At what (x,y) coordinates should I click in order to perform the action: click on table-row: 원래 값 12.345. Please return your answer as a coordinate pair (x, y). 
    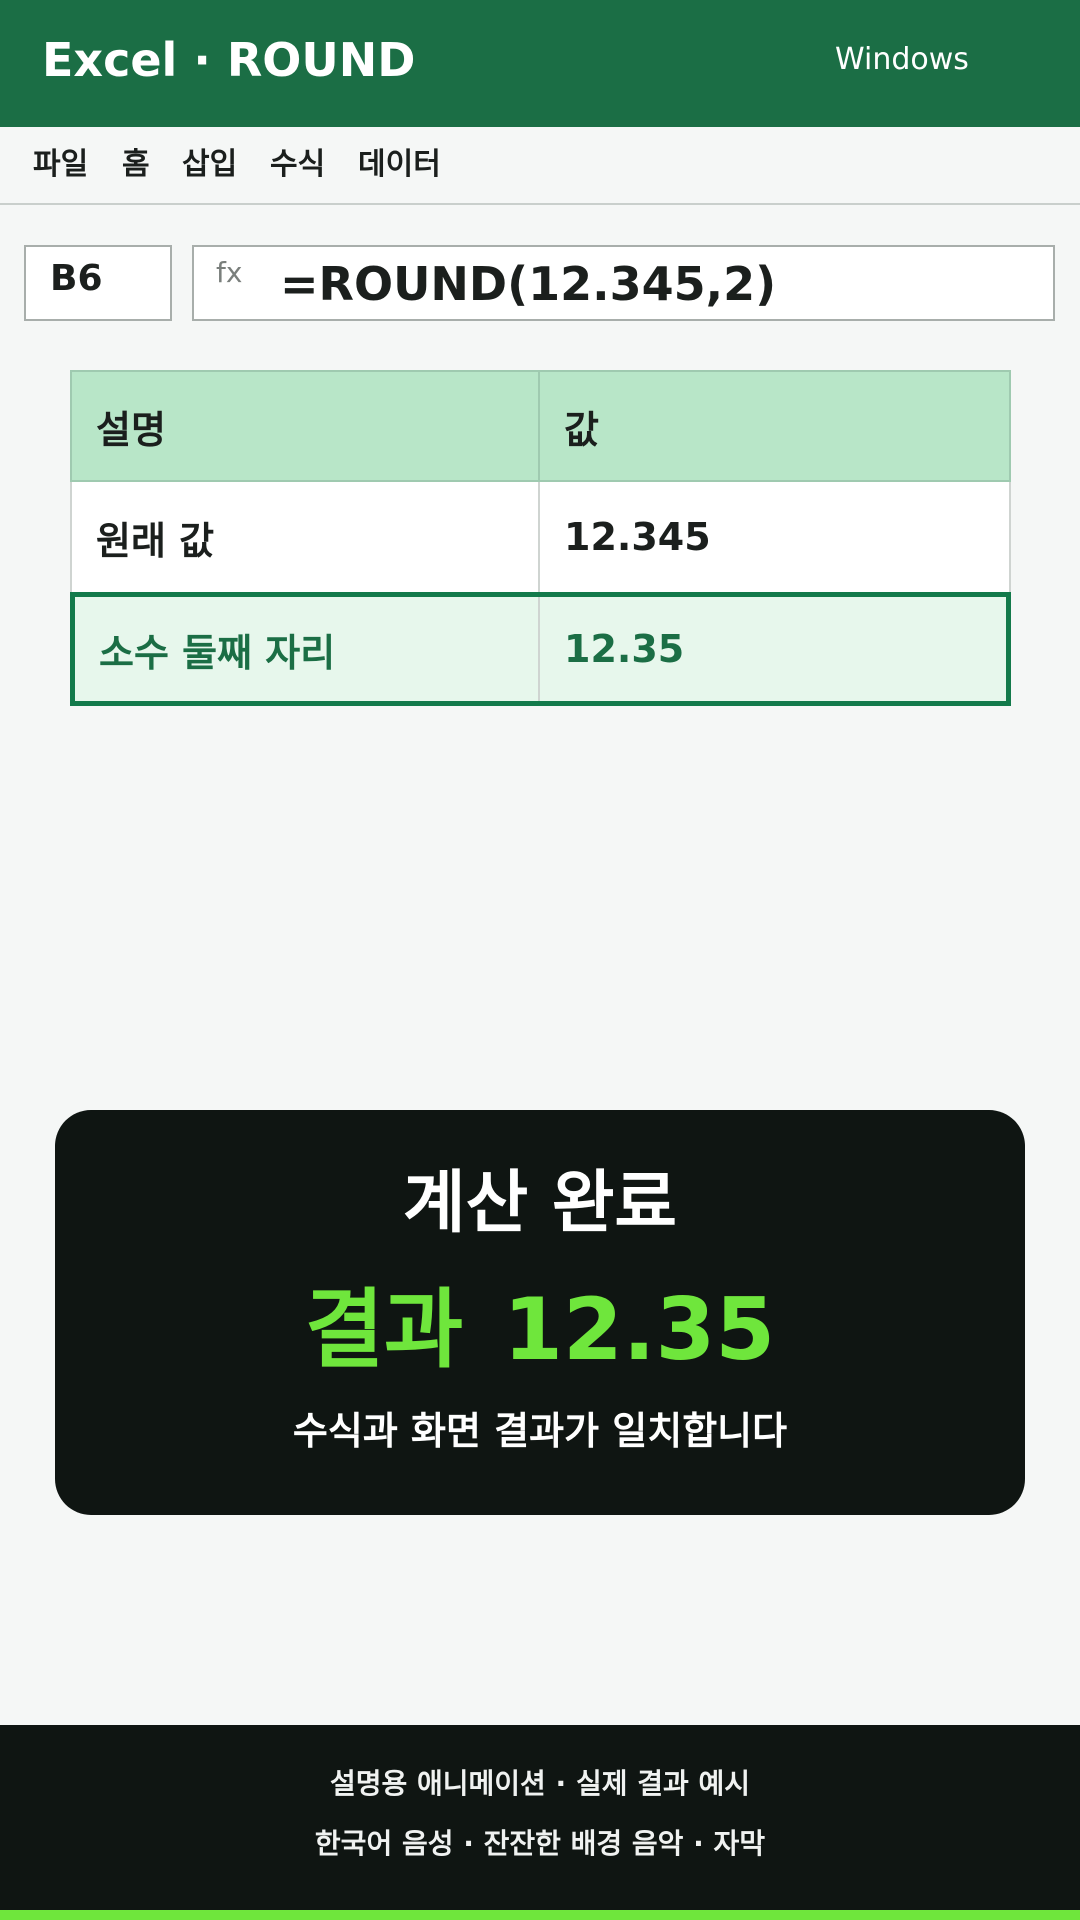
    Looking at the image, I should click on (540, 538).